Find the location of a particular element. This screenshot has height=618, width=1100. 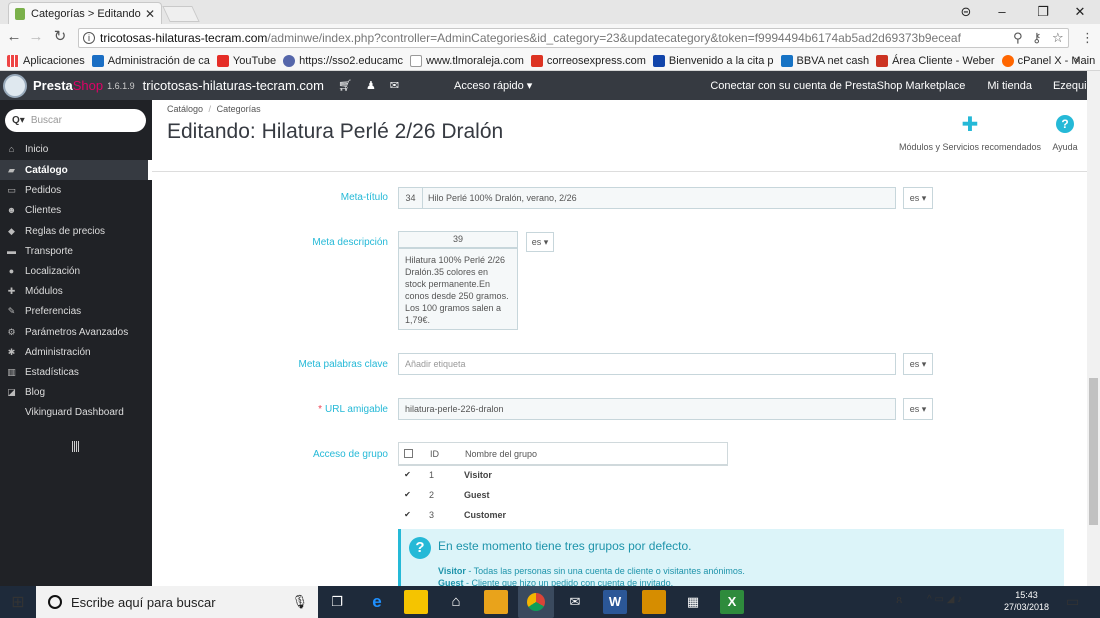

bookmark-item: BBVA net cash is located at coordinates (824, 60).